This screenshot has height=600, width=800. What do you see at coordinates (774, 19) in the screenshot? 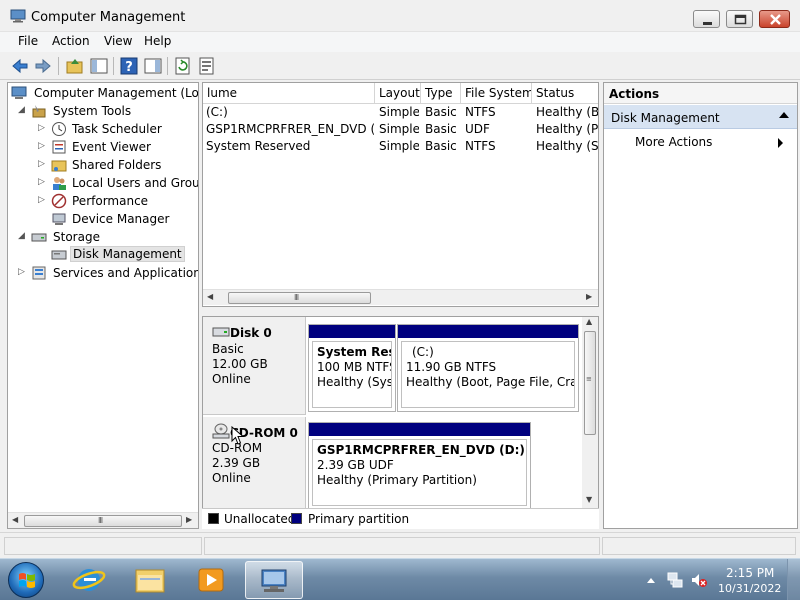
I see `close-button` at bounding box center [774, 19].